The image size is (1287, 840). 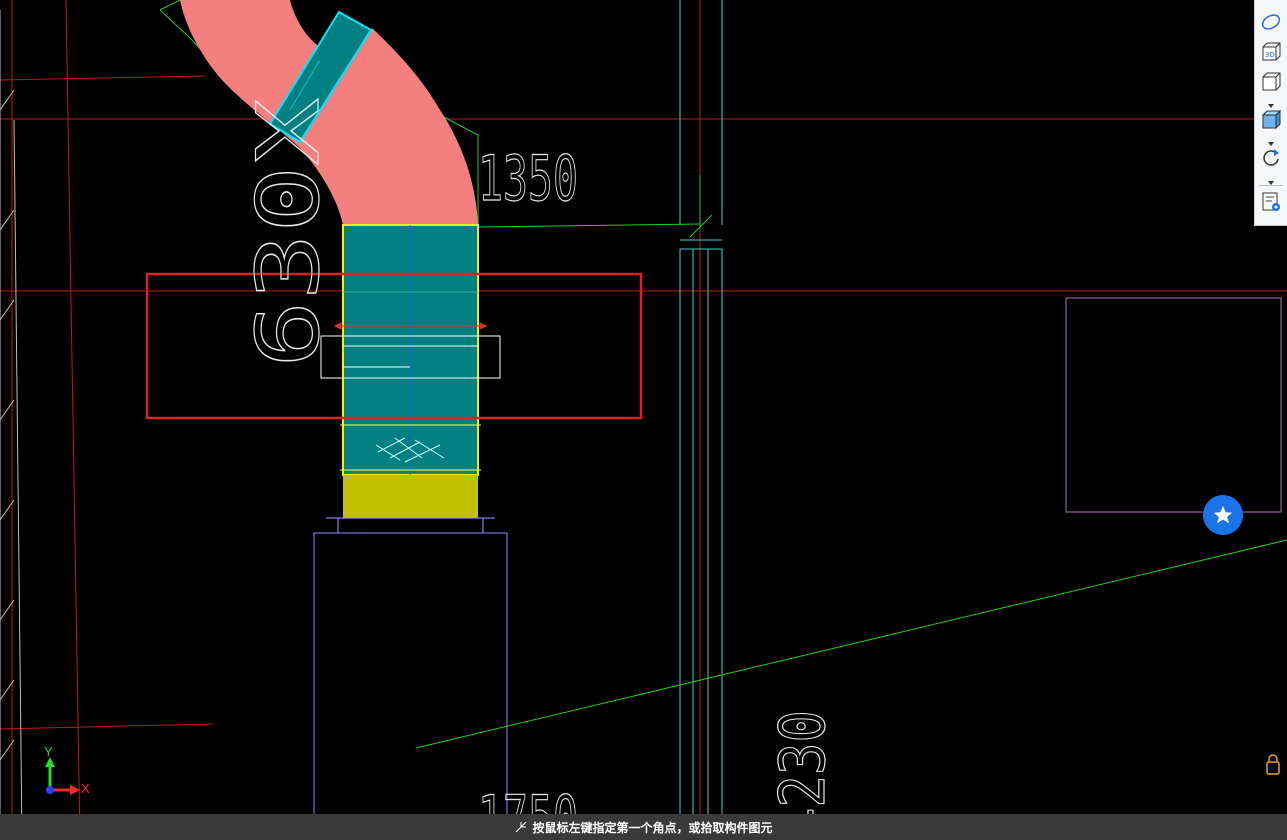 What do you see at coordinates (410, 496) in the screenshot?
I see `yellow-reducer` at bounding box center [410, 496].